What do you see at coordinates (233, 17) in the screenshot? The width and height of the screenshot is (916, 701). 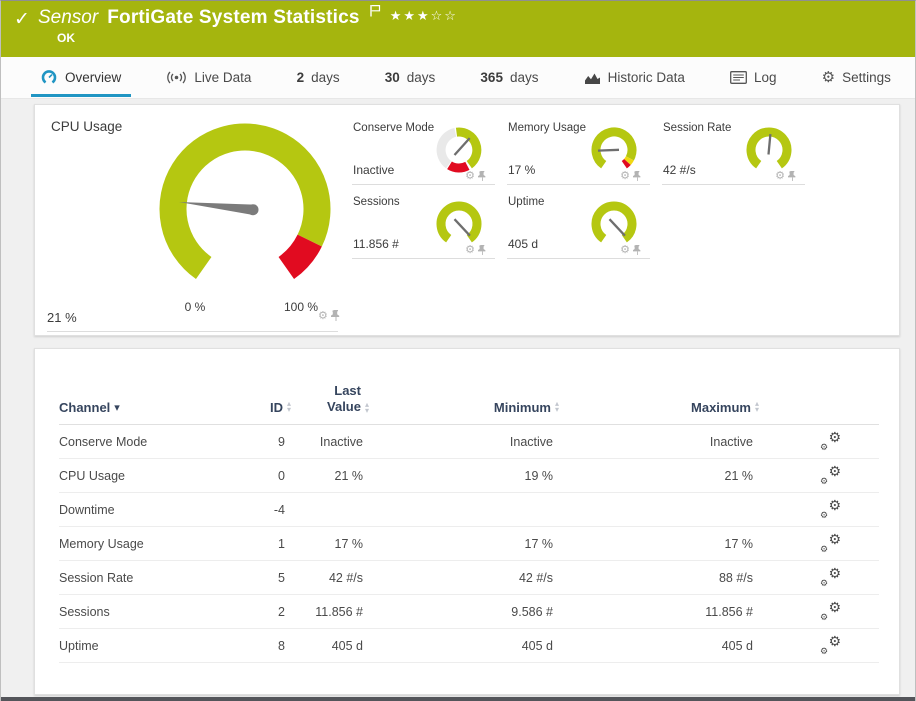 I see `page-title: FortiGate System Statistics` at bounding box center [233, 17].